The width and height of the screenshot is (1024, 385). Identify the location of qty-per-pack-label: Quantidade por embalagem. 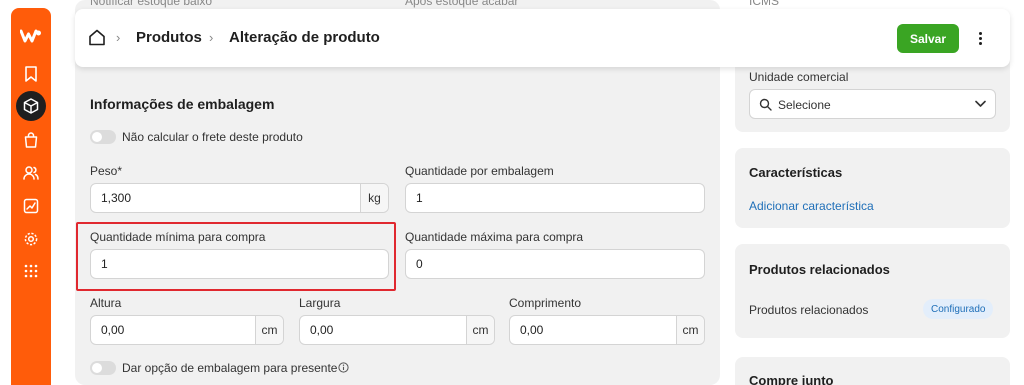
(479, 171).